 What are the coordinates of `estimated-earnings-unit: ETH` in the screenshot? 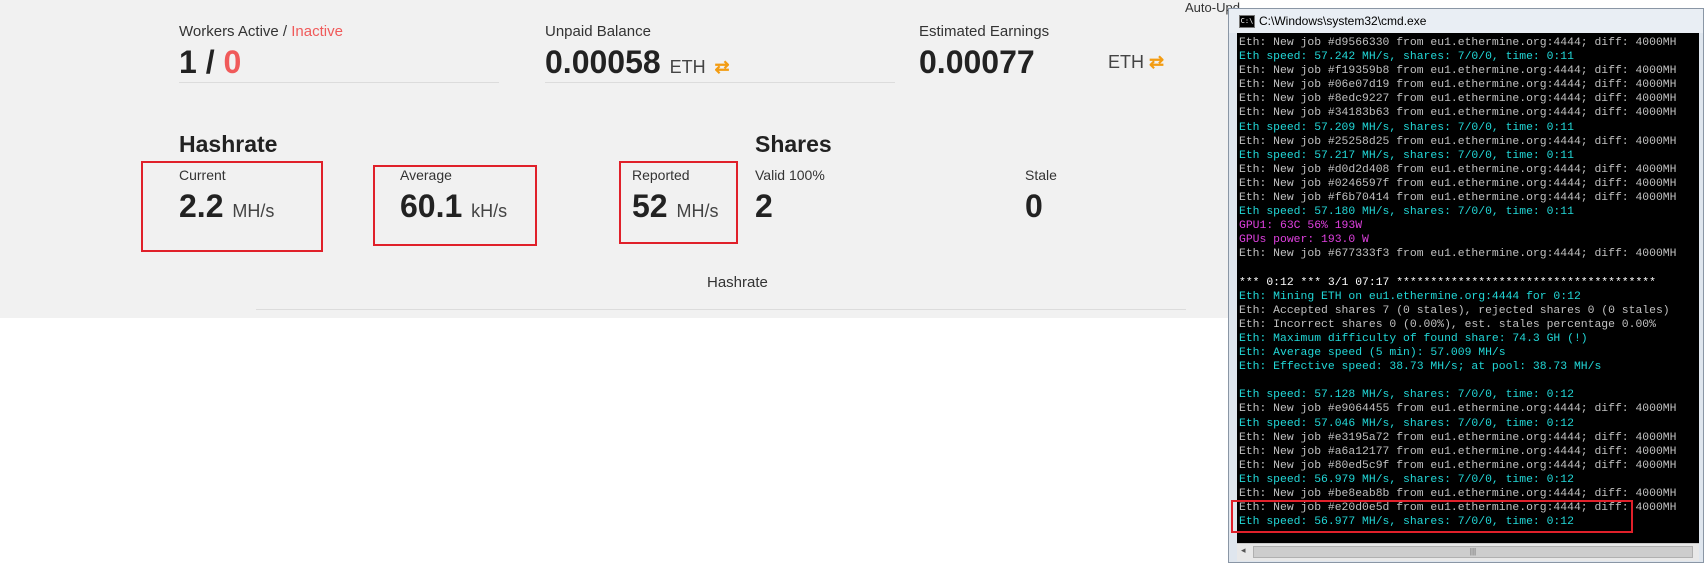 It's located at (1126, 62).